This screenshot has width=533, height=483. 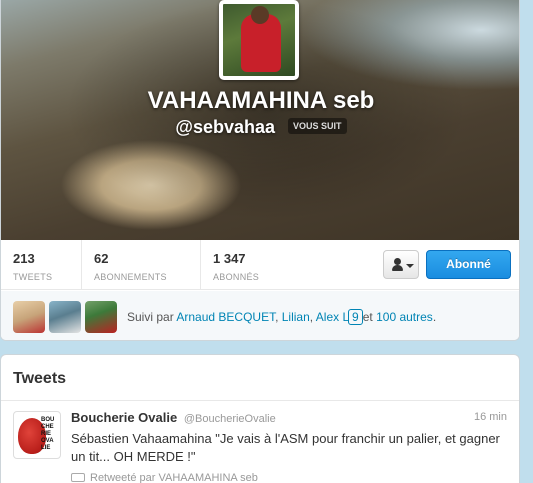 I want to click on tweet-author-avatar: BOU CHE RIE OVA LIE, so click(x=37, y=435).